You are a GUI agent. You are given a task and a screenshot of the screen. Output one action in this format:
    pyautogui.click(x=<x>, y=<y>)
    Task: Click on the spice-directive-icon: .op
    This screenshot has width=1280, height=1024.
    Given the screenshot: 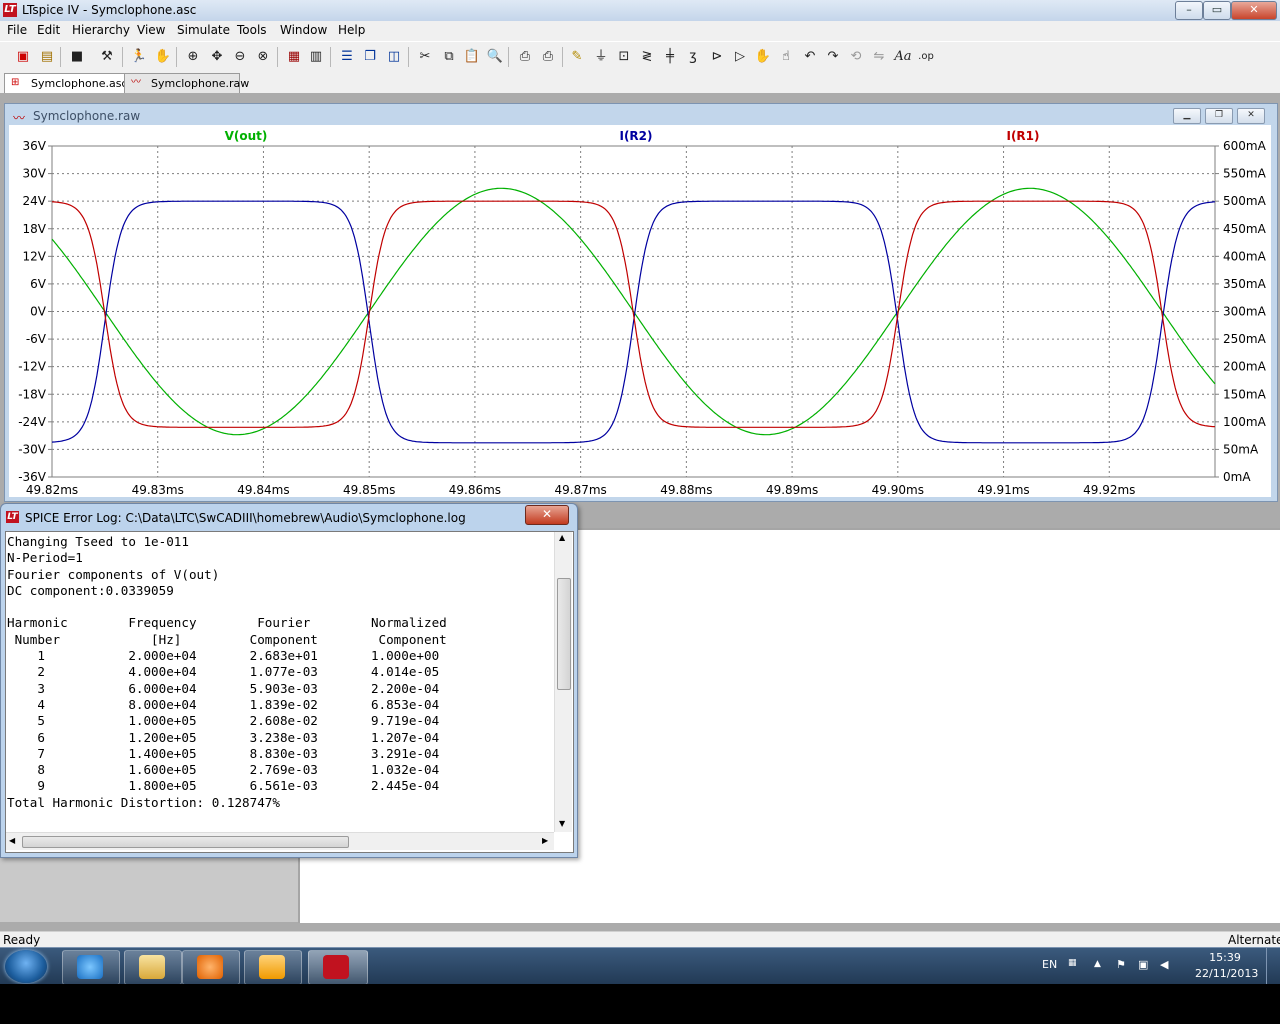 What is the action you would take?
    pyautogui.click(x=926, y=57)
    